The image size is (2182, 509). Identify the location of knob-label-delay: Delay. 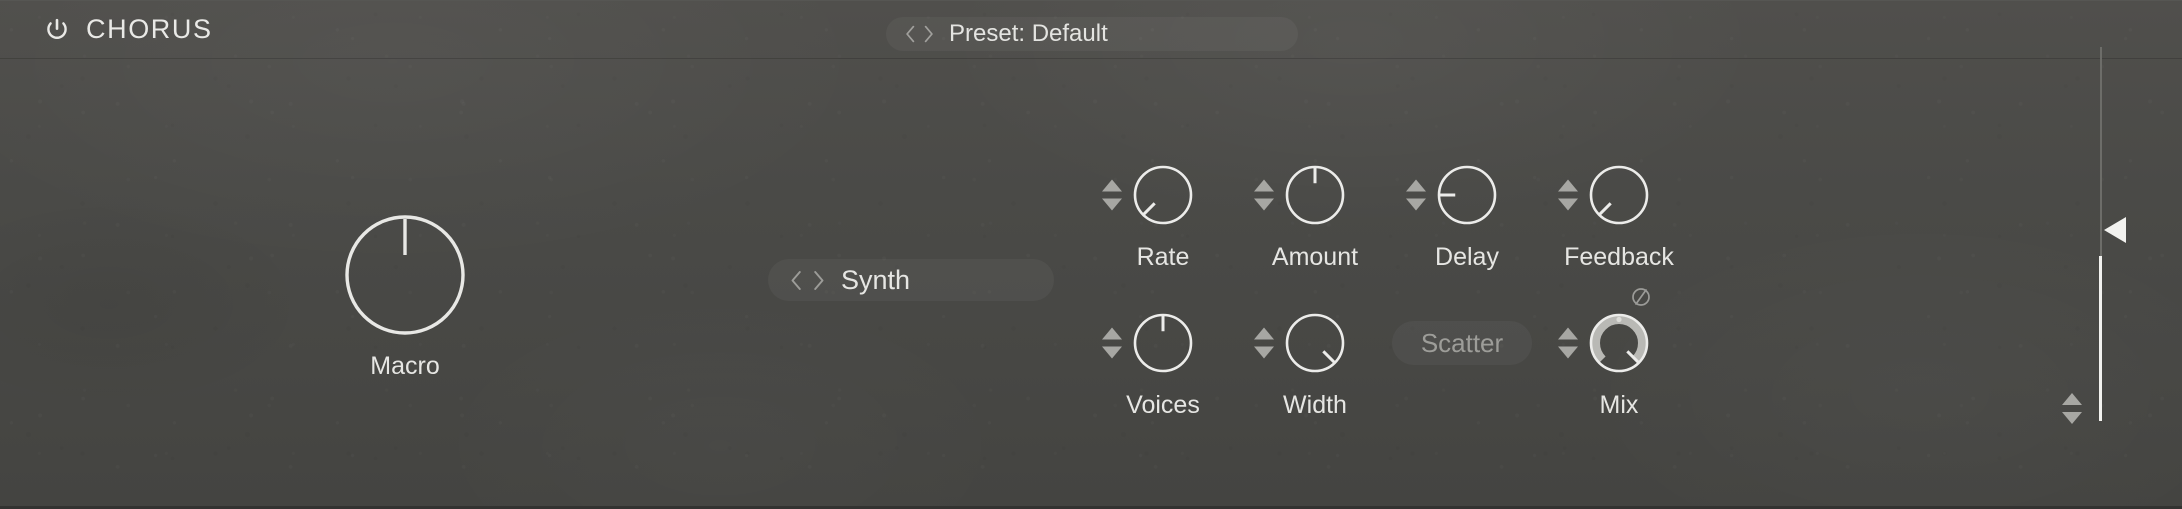
(1467, 257).